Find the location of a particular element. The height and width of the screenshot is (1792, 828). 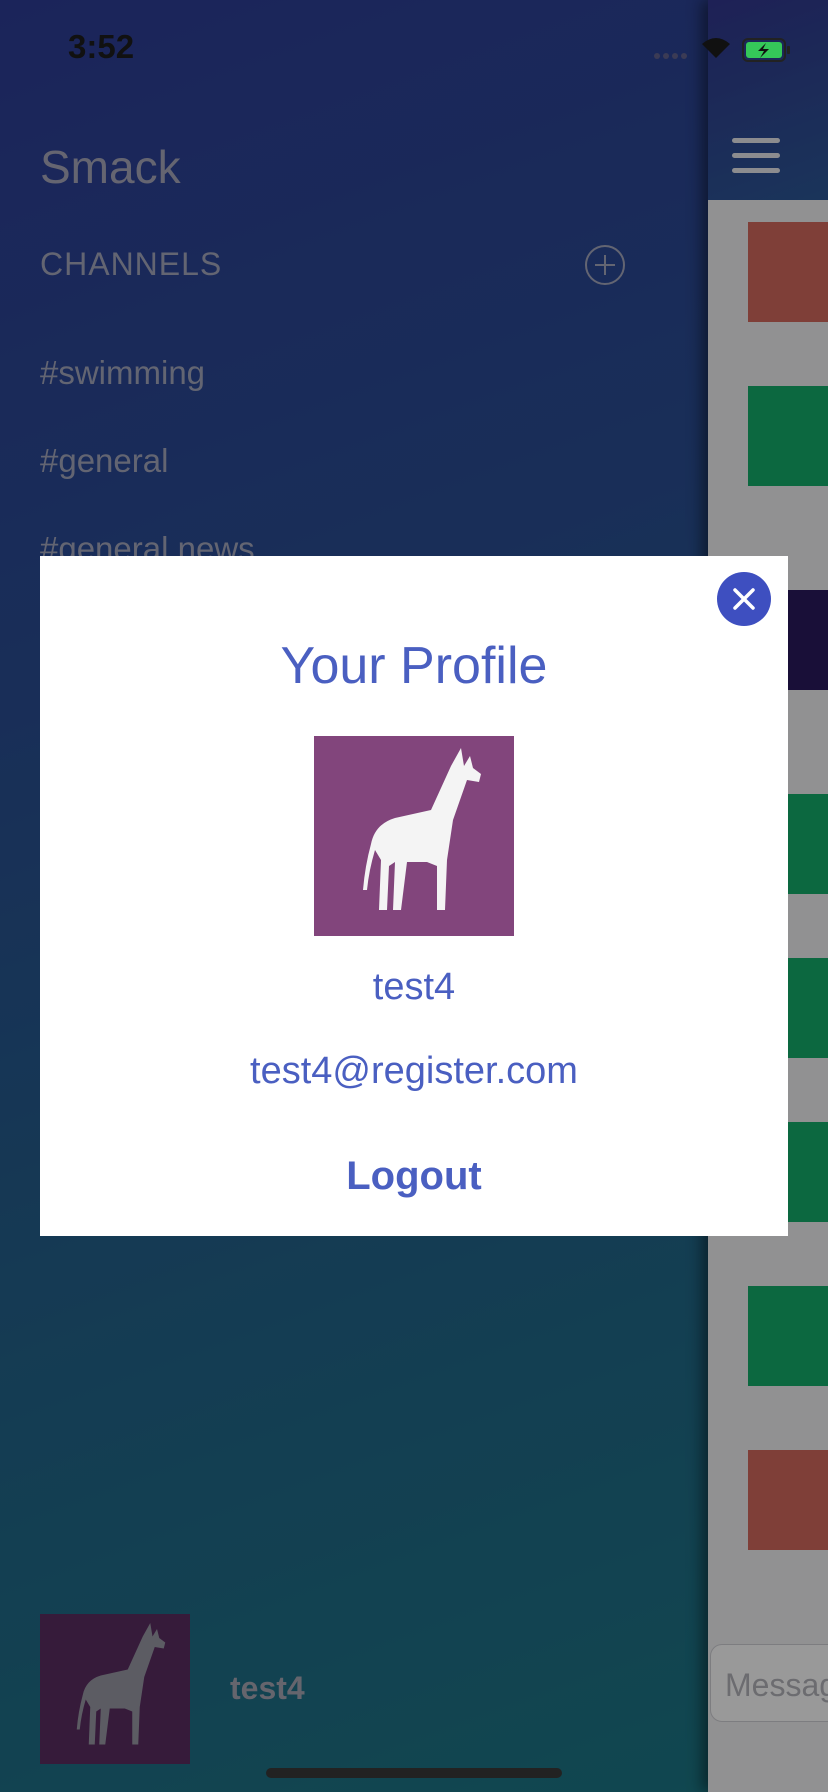

wifi-icon is located at coordinates (716, 48).